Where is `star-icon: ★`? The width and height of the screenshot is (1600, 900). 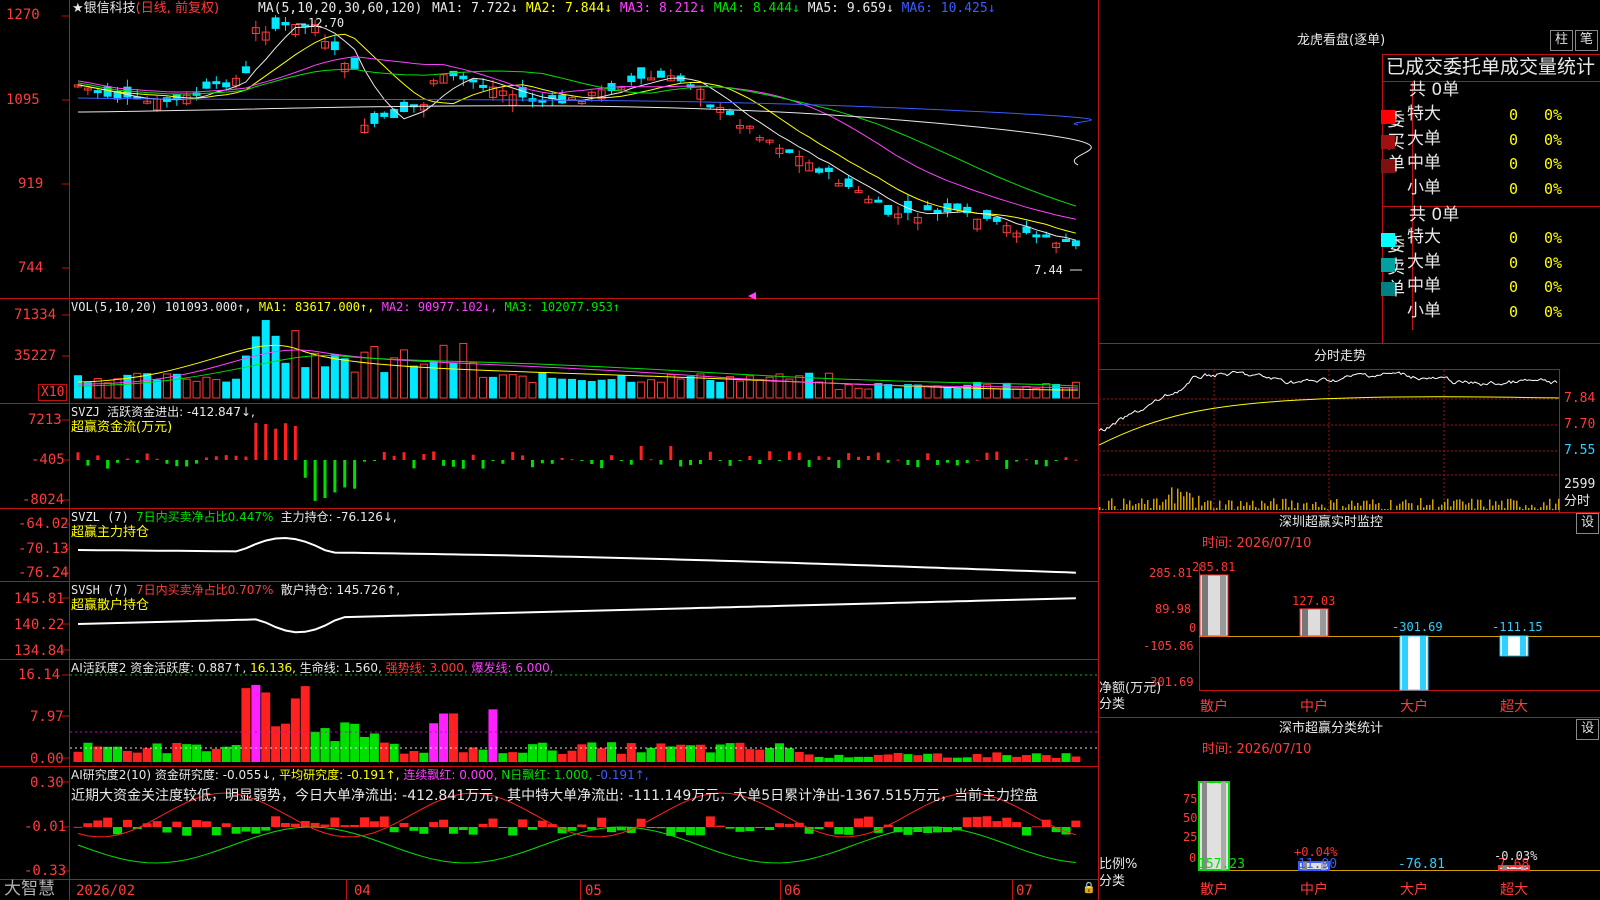
star-icon: ★ is located at coordinates (78, 8).